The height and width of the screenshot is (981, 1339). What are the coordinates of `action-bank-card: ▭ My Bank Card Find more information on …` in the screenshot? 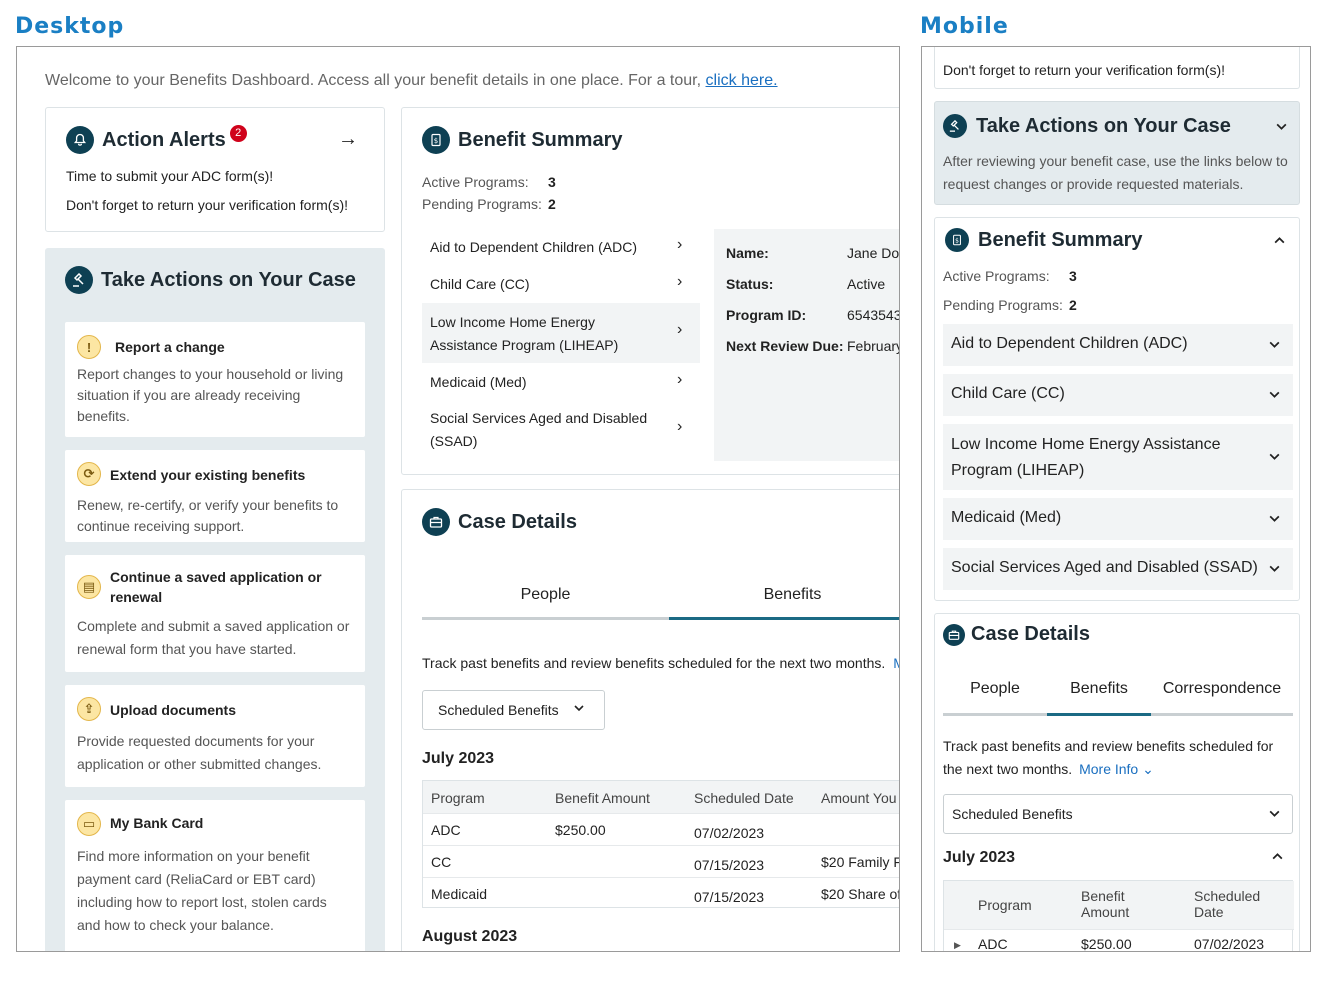 It's located at (215, 875).